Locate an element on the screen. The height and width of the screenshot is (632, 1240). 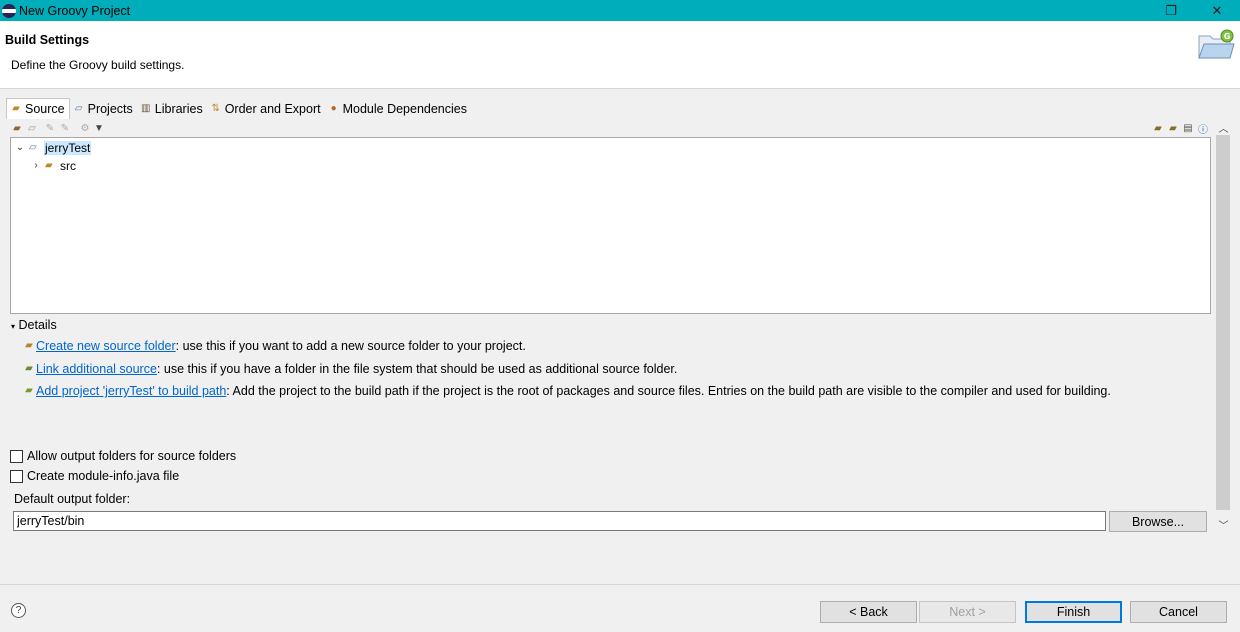
link-source-icon: ▰ is located at coordinates (1173, 128).